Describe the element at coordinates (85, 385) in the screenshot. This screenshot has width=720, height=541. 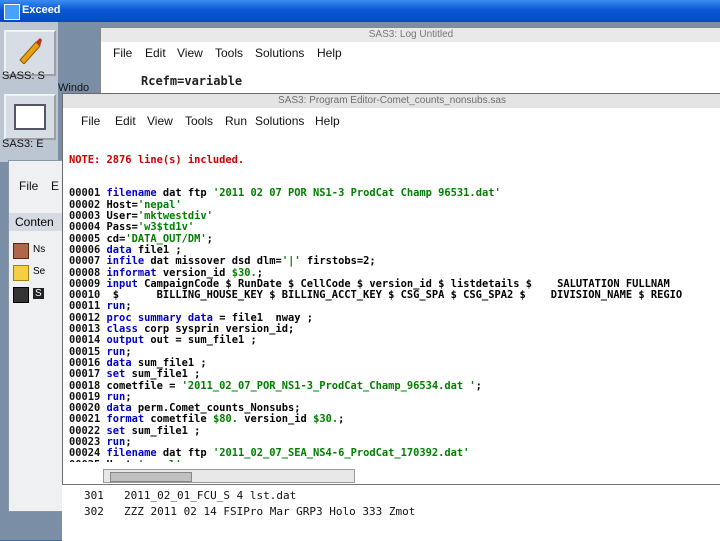
I see `line-number: 00018` at that location.